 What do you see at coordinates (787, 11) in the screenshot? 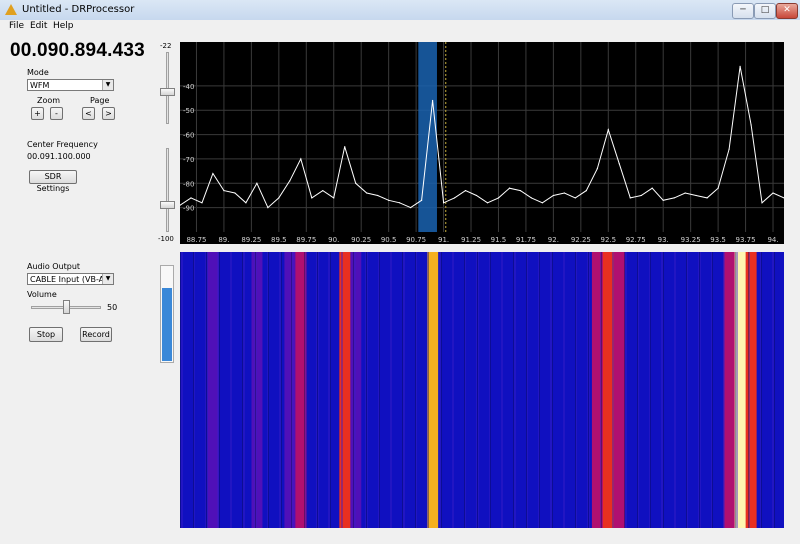
I see `close-button: ✕` at bounding box center [787, 11].